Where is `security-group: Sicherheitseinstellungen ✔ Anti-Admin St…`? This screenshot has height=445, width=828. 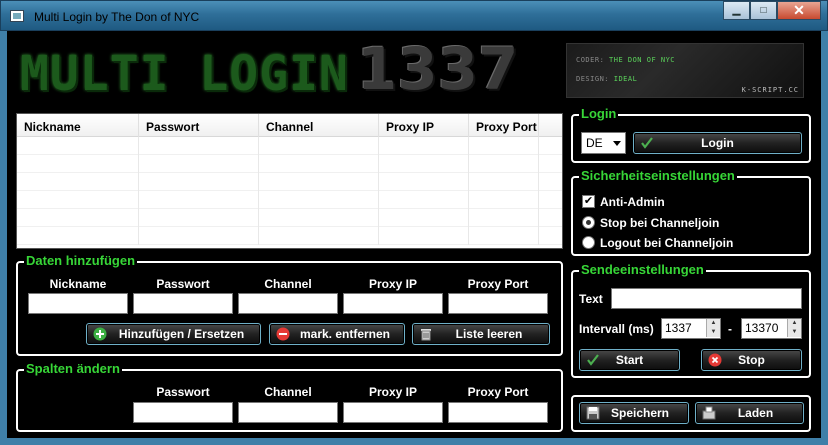
security-group: Sicherheitseinstellungen ✔ Anti-Admin St… is located at coordinates (691, 212).